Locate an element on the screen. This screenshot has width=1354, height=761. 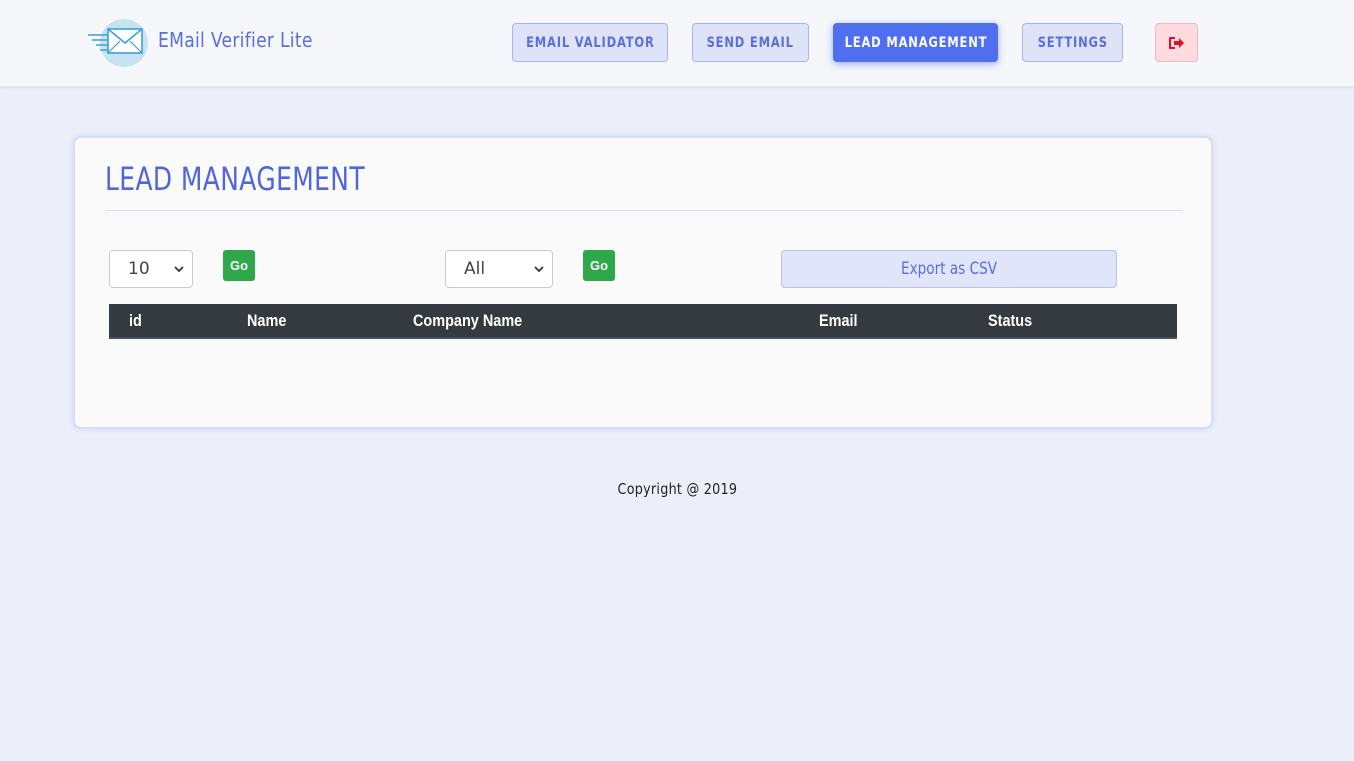
leads-table-header: id Name Company Name Email Status is located at coordinates (643, 321).